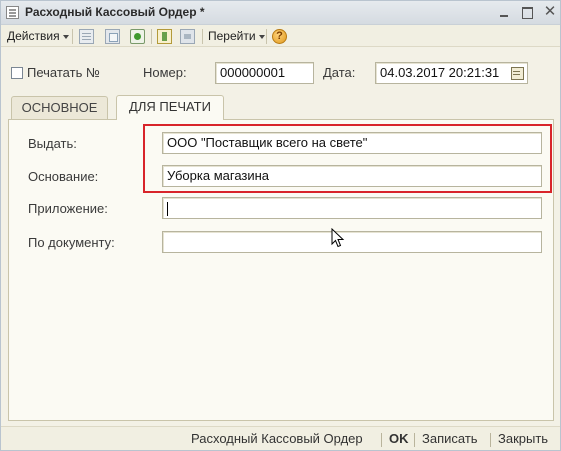 This screenshot has width=561, height=451. I want to click on print-form-button: Расходный Кассовый Ордер, so click(277, 438).